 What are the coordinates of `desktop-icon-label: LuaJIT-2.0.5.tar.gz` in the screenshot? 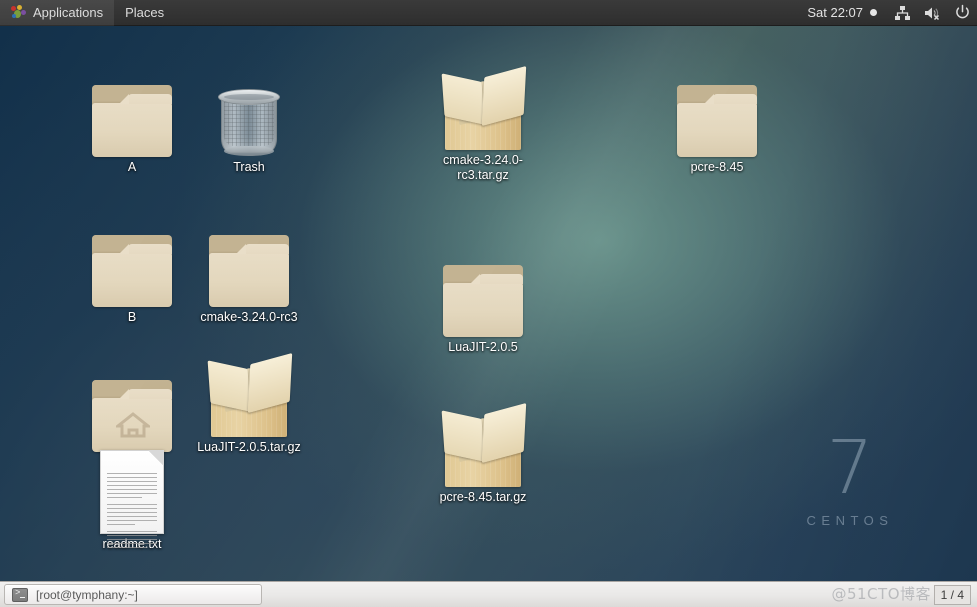 It's located at (249, 447).